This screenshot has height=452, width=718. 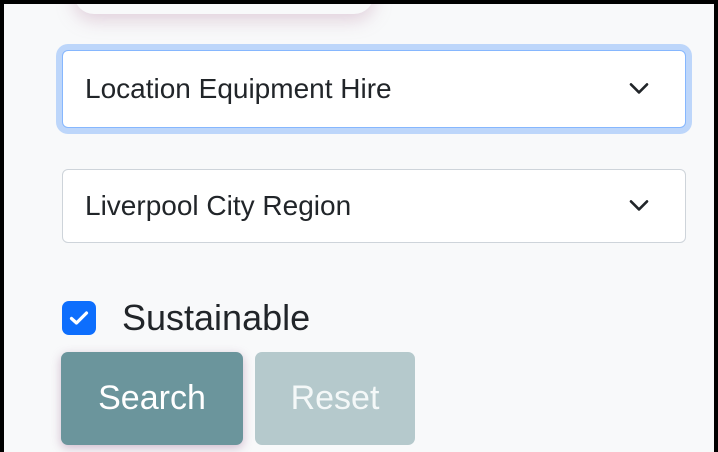 What do you see at coordinates (238, 88) in the screenshot?
I see `category-select-value: Location Equipment Hire` at bounding box center [238, 88].